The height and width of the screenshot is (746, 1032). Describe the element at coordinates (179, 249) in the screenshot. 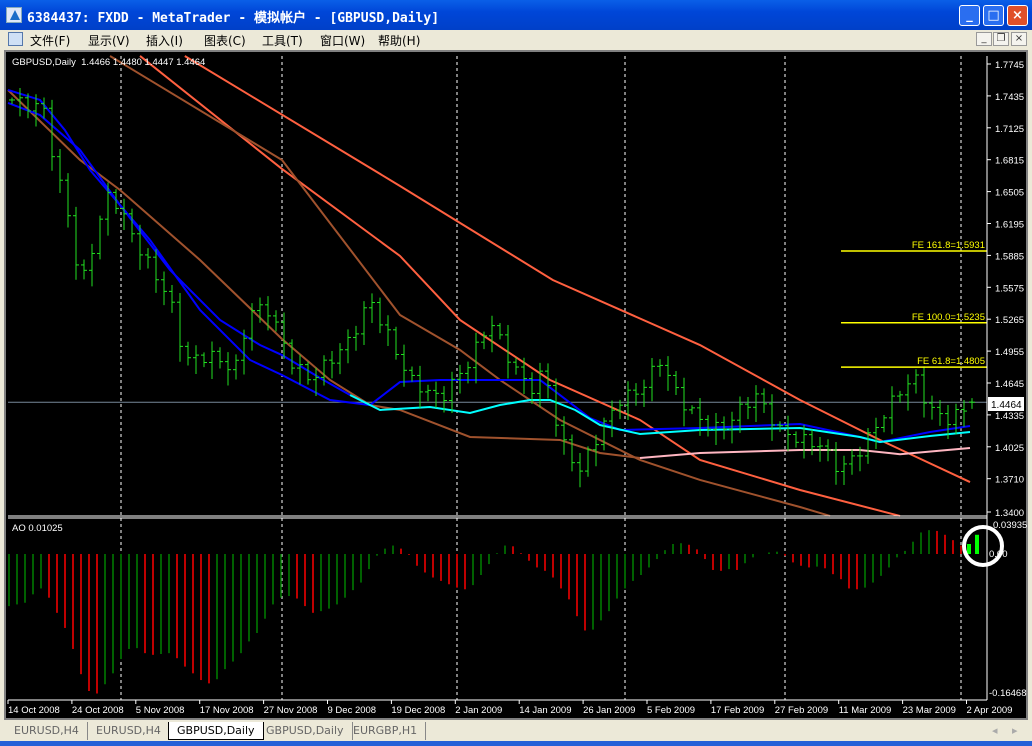

I see `blue-ma-2-line` at that location.